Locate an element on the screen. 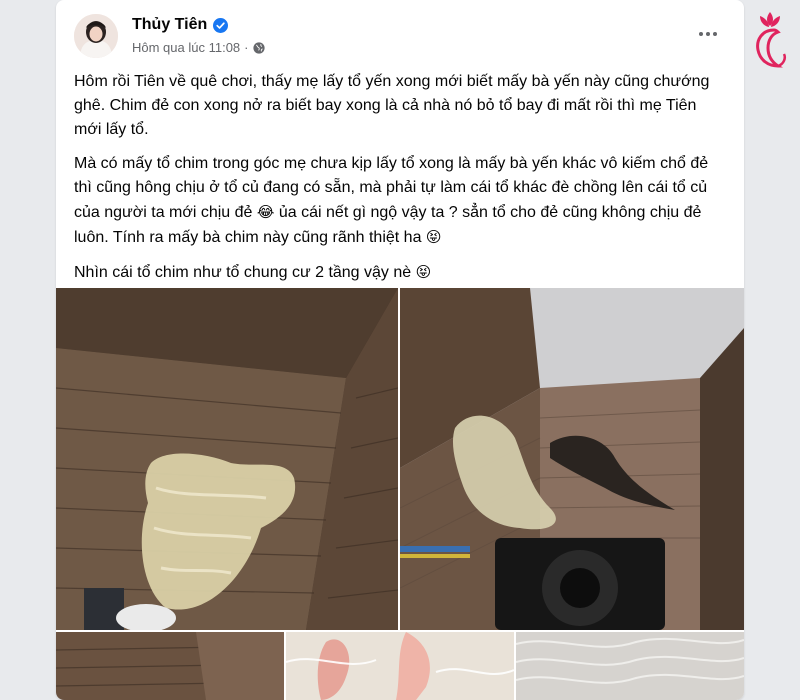  post-meta: Hôm qua lúc 11:08 · is located at coordinates (198, 47).